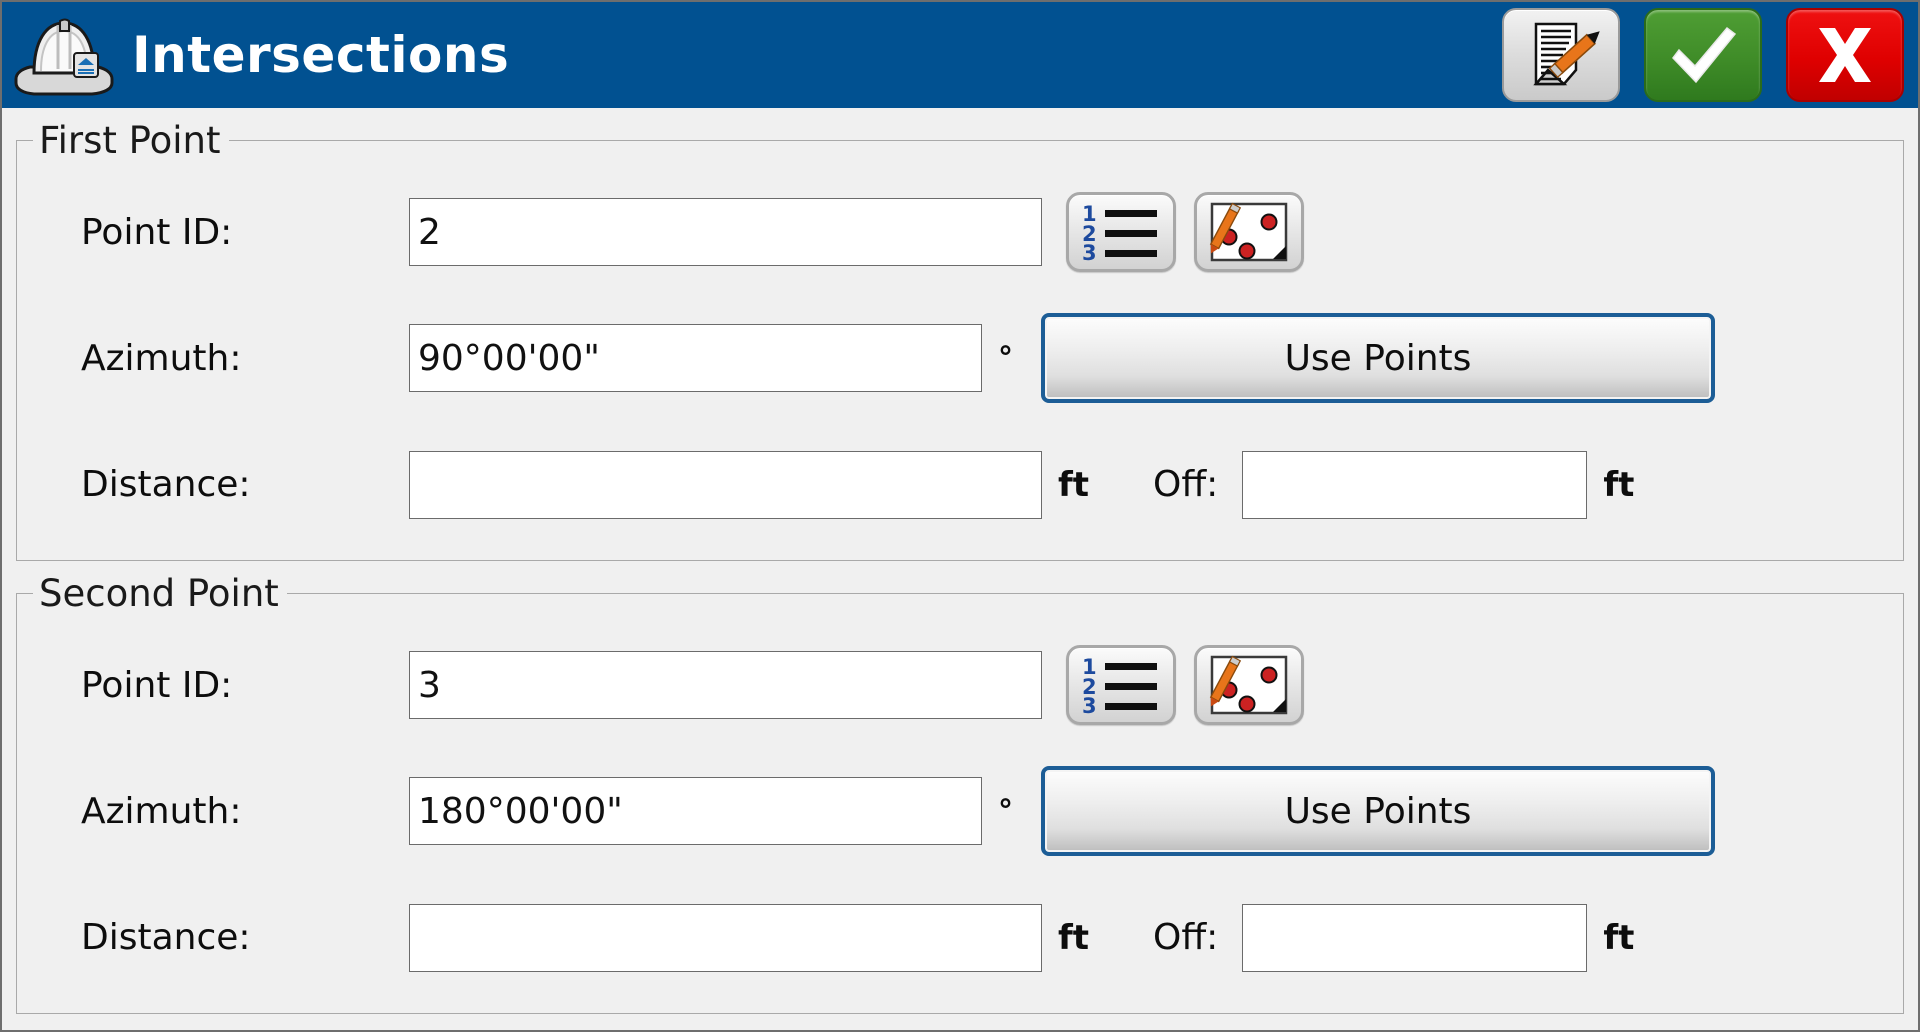  Describe the element at coordinates (166, 938) in the screenshot. I see `second-distance-label: Distance:` at that location.